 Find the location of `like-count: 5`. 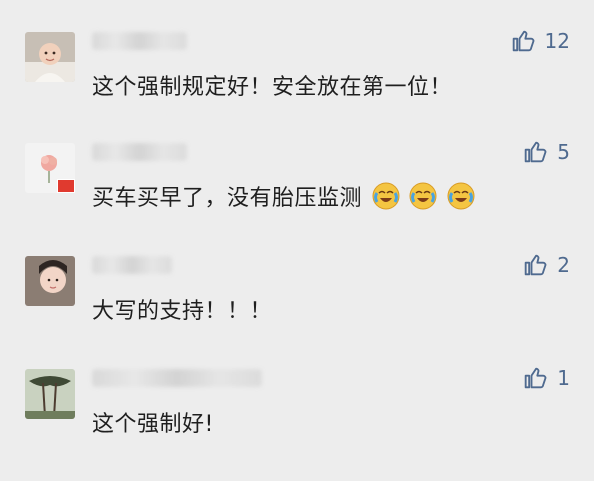

like-count: 5 is located at coordinates (563, 152).